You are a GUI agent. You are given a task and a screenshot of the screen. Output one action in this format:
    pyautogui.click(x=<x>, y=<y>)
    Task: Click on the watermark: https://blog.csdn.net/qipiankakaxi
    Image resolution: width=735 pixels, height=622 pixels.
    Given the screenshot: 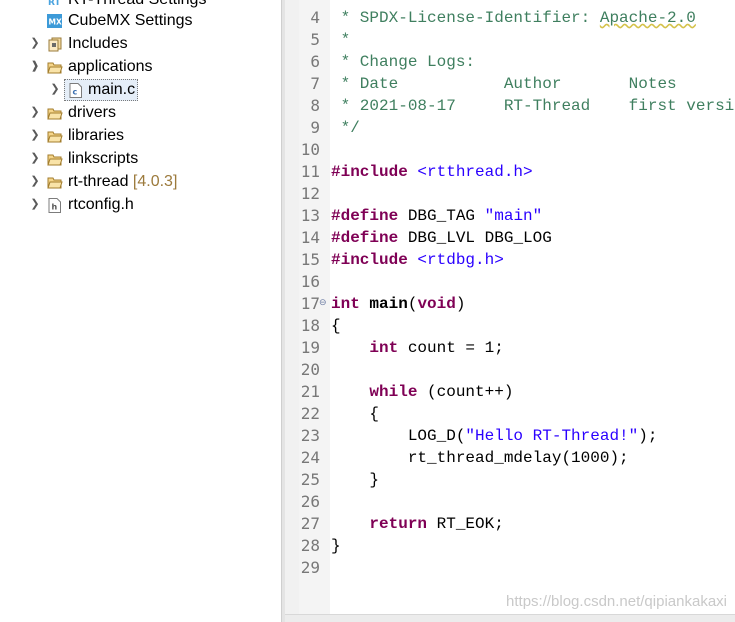 What is the action you would take?
    pyautogui.click(x=616, y=601)
    